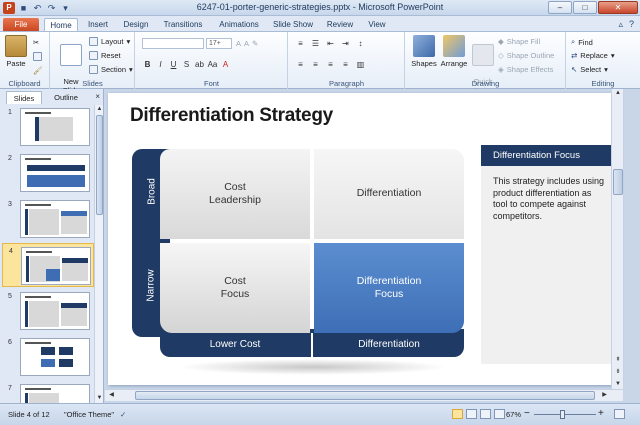 The image size is (640, 425). Describe the element at coordinates (618, 182) in the screenshot. I see `slide-scroll-thumb` at that location.